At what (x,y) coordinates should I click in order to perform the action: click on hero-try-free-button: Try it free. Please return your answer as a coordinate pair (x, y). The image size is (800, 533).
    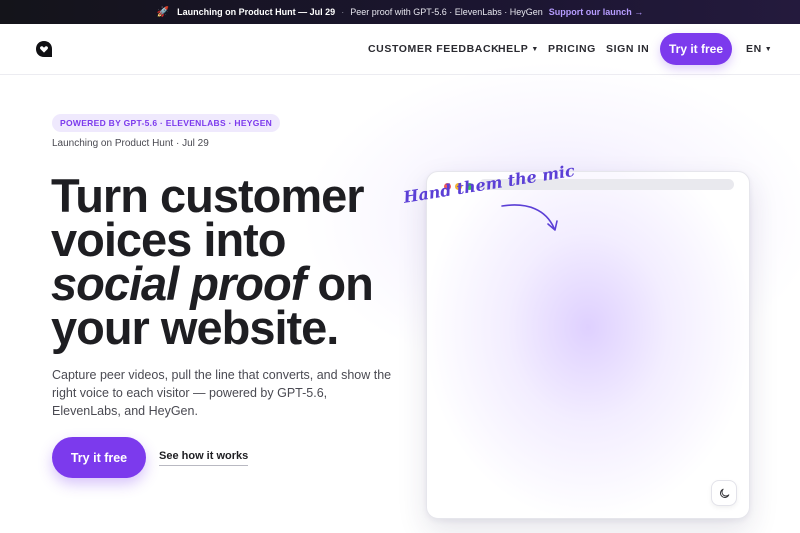
    Looking at the image, I should click on (99, 457).